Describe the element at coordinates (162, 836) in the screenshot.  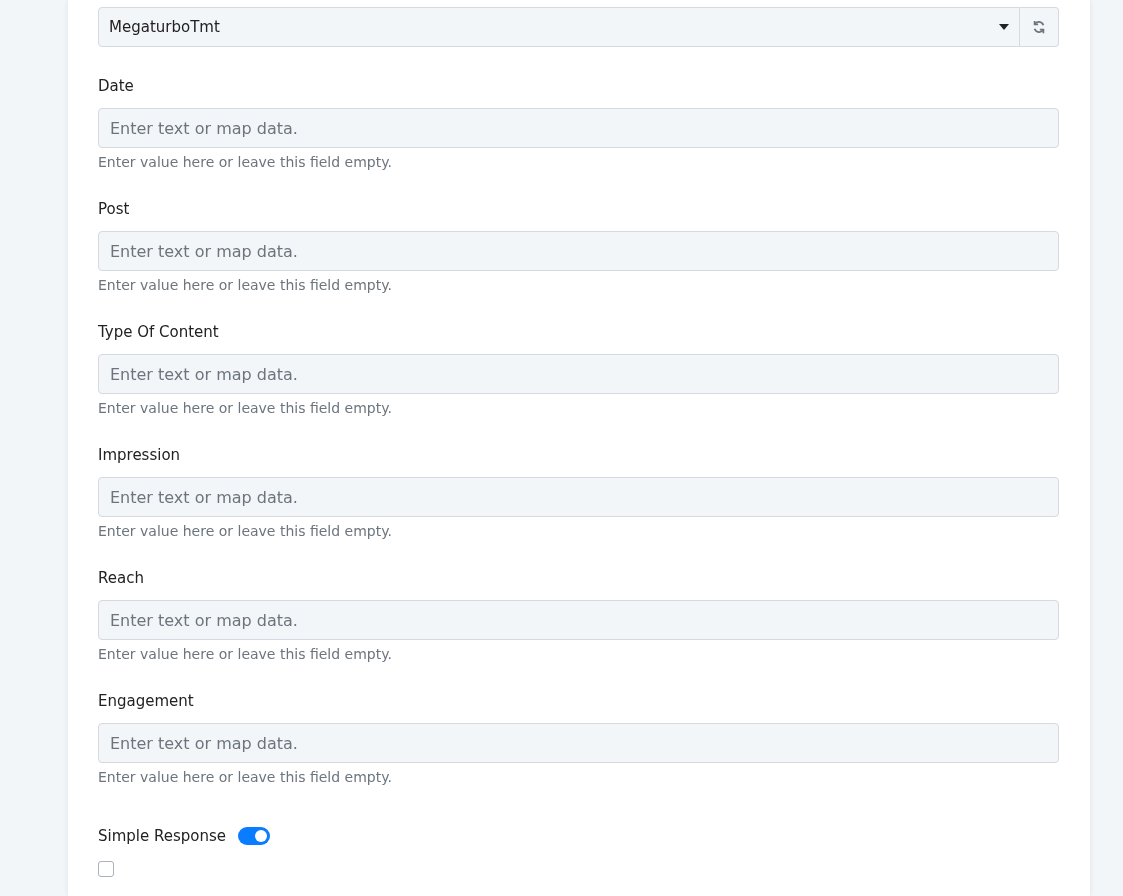
I see `toggle-label: Simple Response` at that location.